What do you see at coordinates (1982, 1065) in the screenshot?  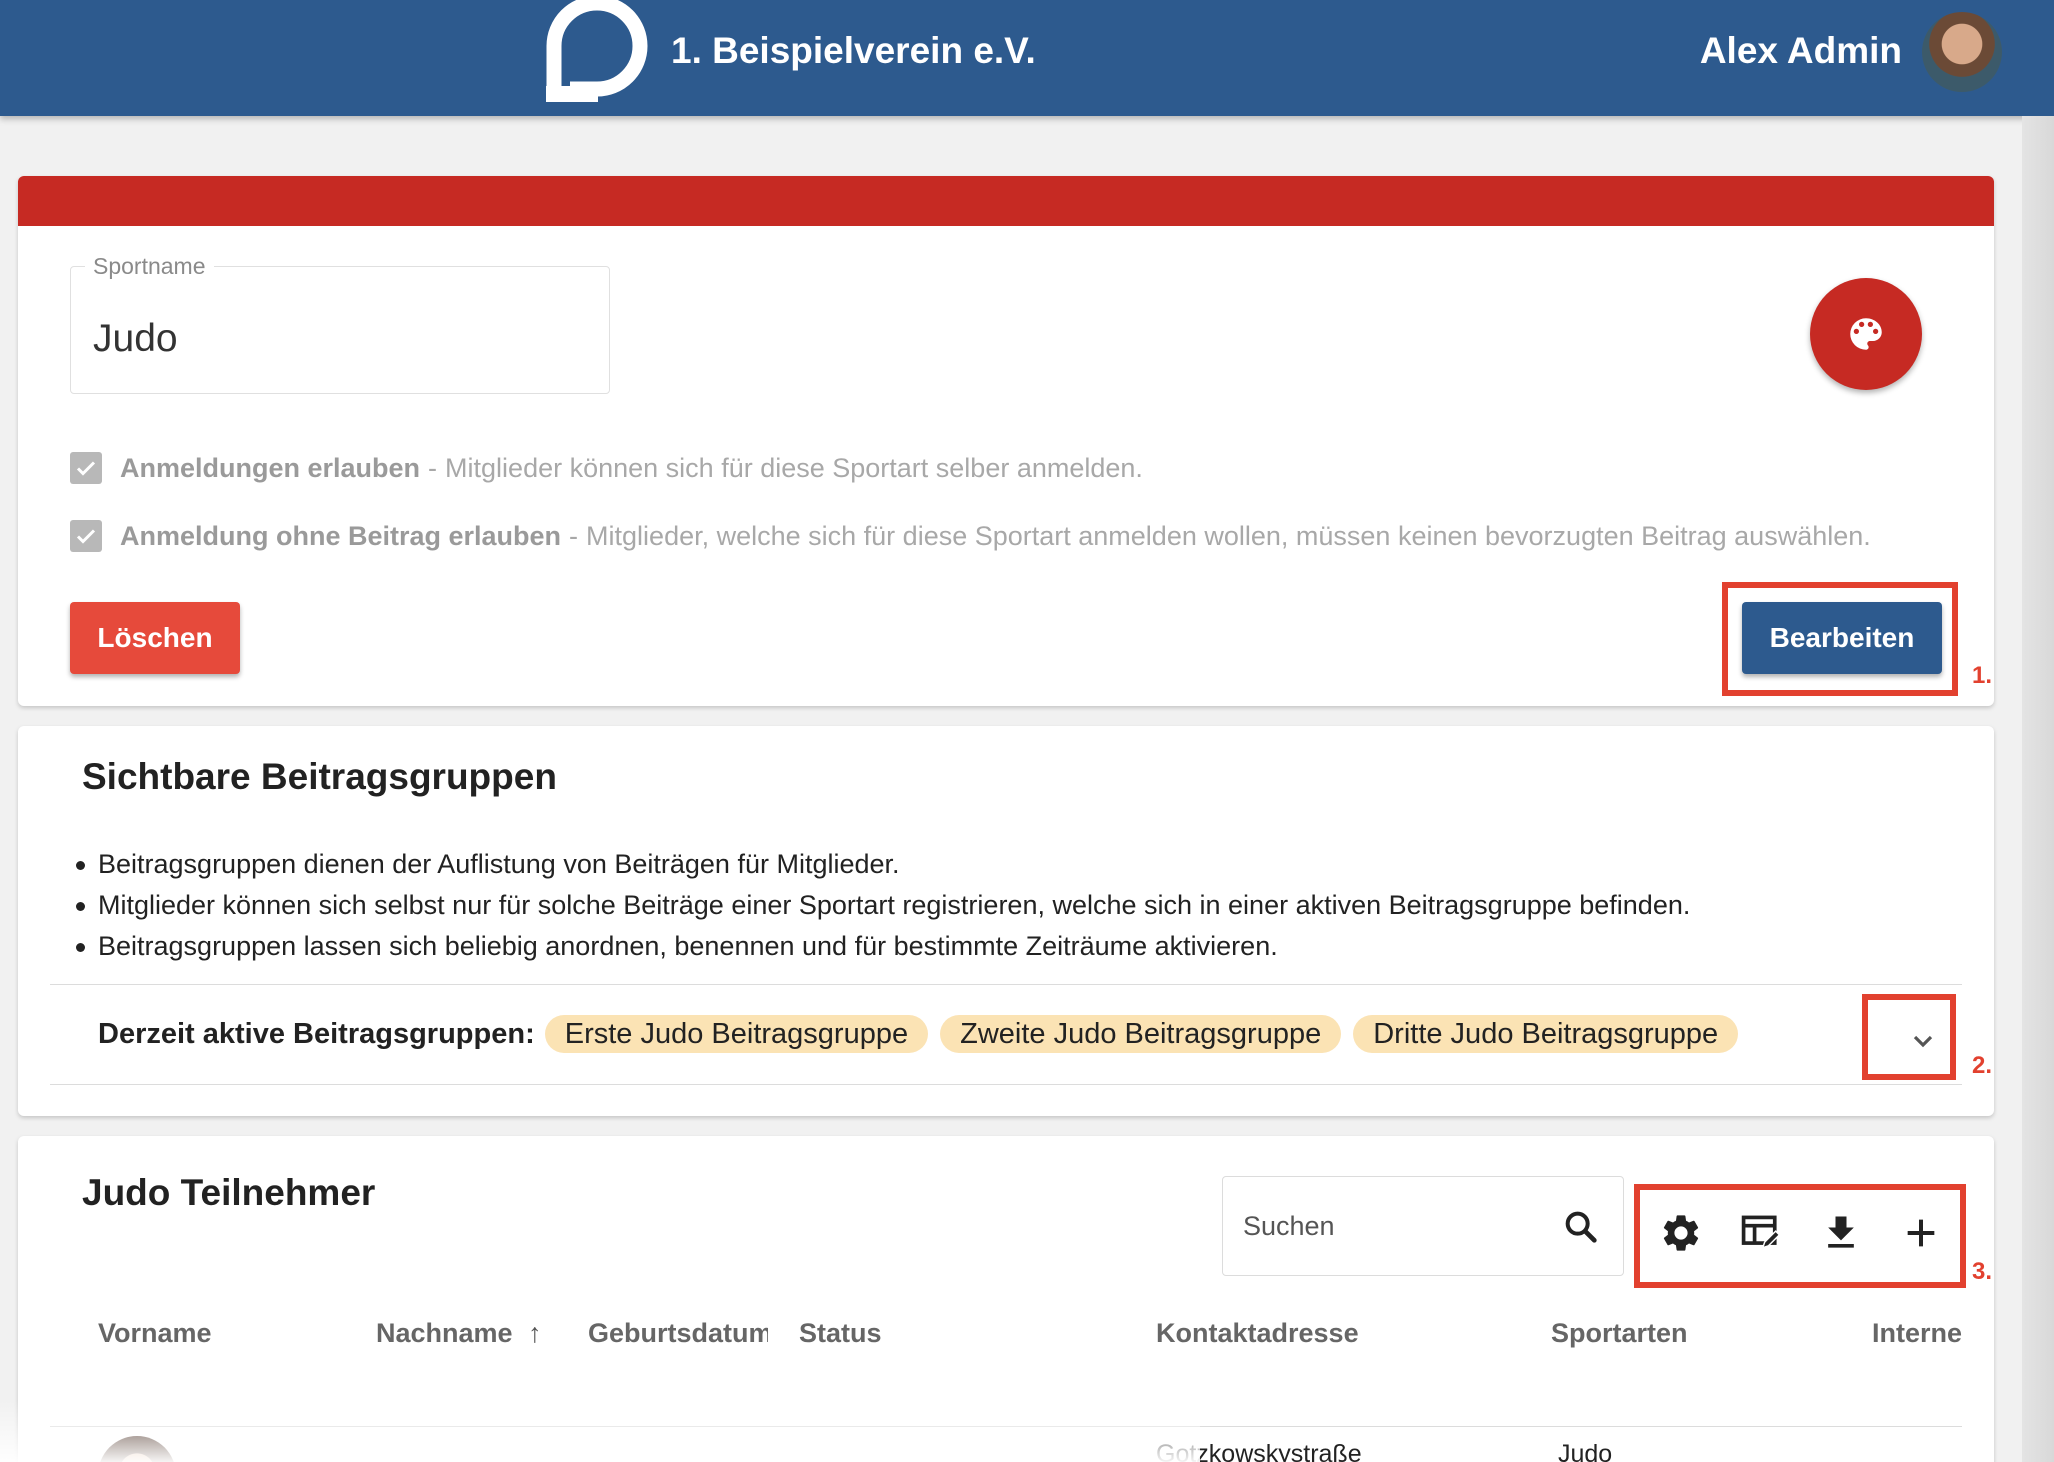 I see `annotation-number-2: 2.` at bounding box center [1982, 1065].